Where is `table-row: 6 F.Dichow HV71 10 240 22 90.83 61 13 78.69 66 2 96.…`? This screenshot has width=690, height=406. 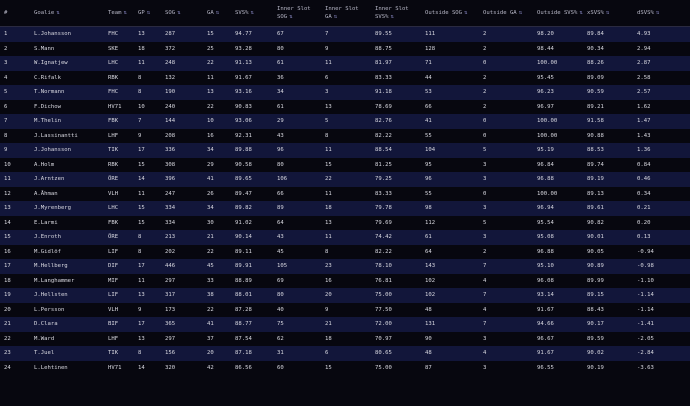 table-row: 6 F.Dichow HV71 10 240 22 90.83 61 13 78.69 66 2 96.… is located at coordinates (345, 106).